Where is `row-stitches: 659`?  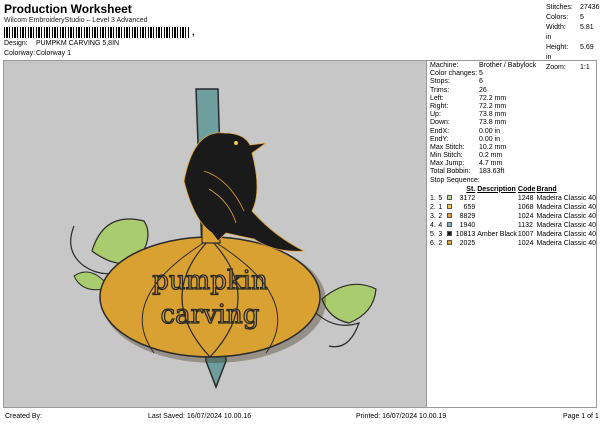 row-stitches: 659 is located at coordinates (469, 207).